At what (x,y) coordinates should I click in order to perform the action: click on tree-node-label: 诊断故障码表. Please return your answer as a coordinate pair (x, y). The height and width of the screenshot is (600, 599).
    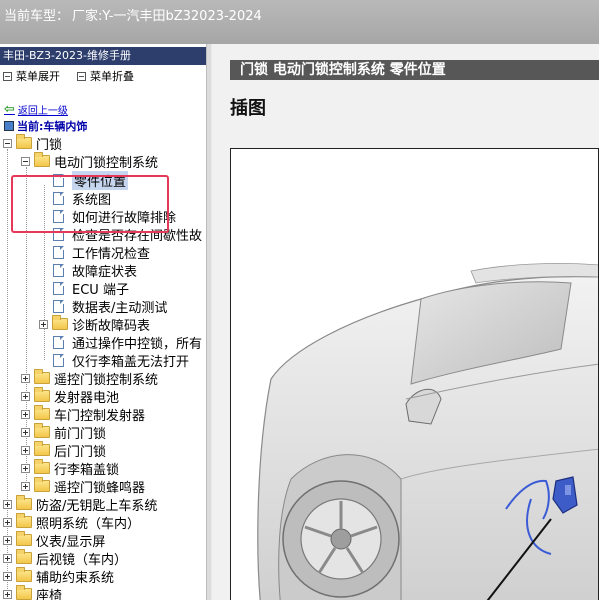
    Looking at the image, I should click on (111, 326).